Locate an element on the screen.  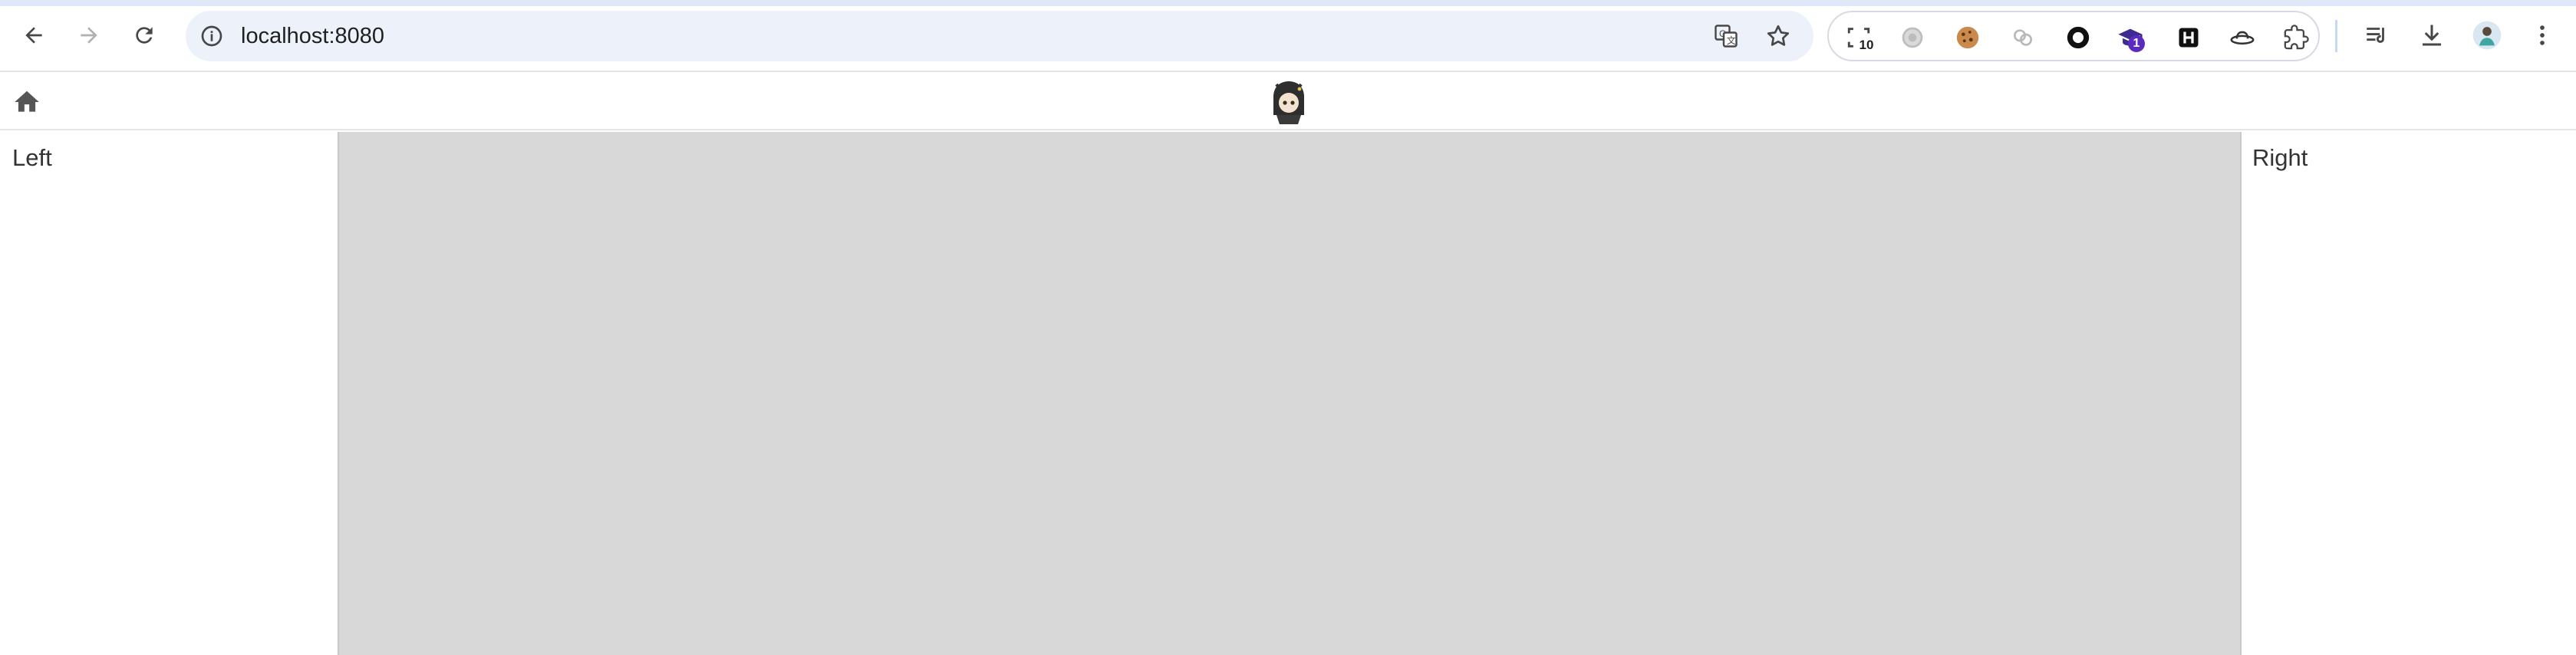
ring-extension-button is located at coordinates (2078, 37).